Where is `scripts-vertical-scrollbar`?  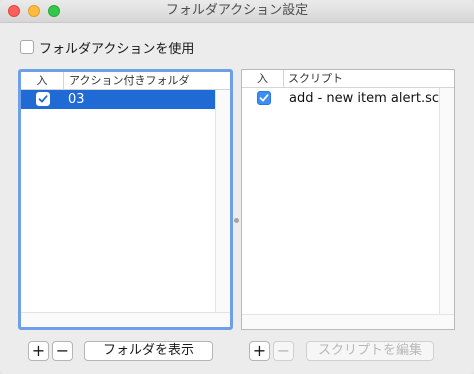 scripts-vertical-scrollbar is located at coordinates (446, 201).